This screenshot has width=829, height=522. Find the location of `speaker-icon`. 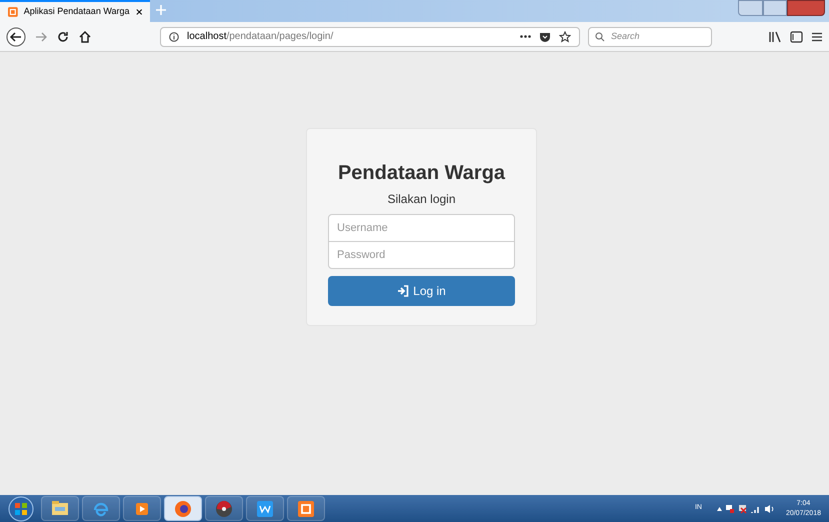

speaker-icon is located at coordinates (769, 509).